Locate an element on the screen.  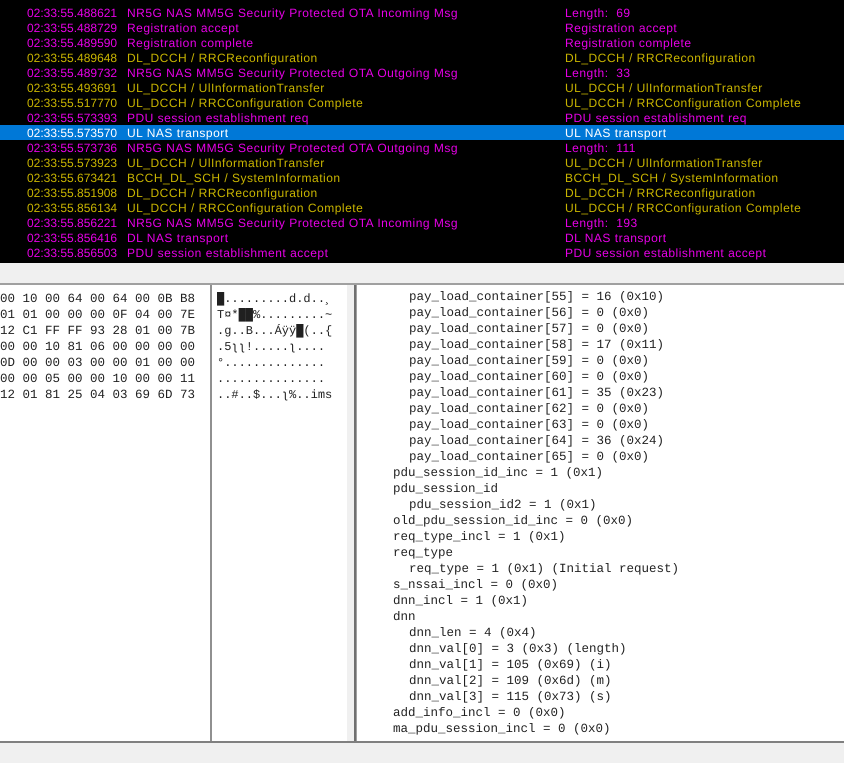
timestamp: 02:33:55.573923 is located at coordinates (72, 163).